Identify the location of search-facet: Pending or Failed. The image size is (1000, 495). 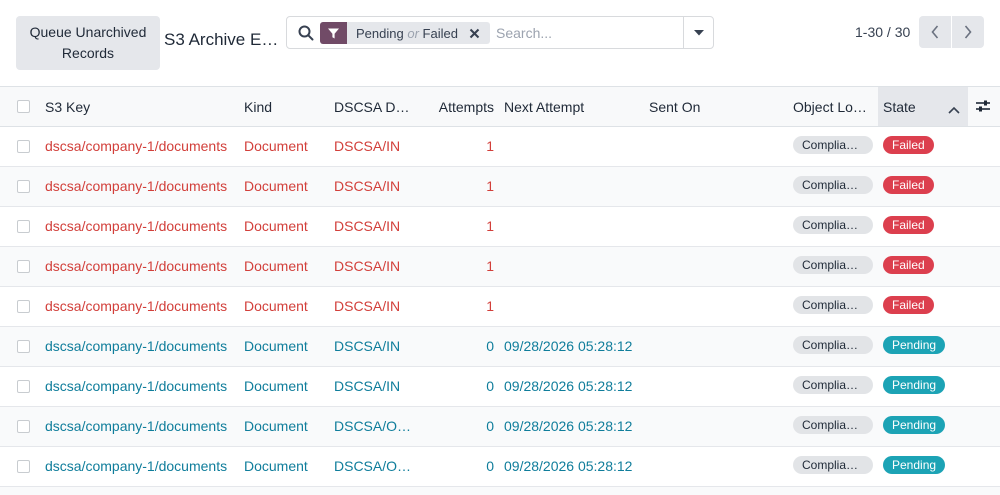
(405, 33).